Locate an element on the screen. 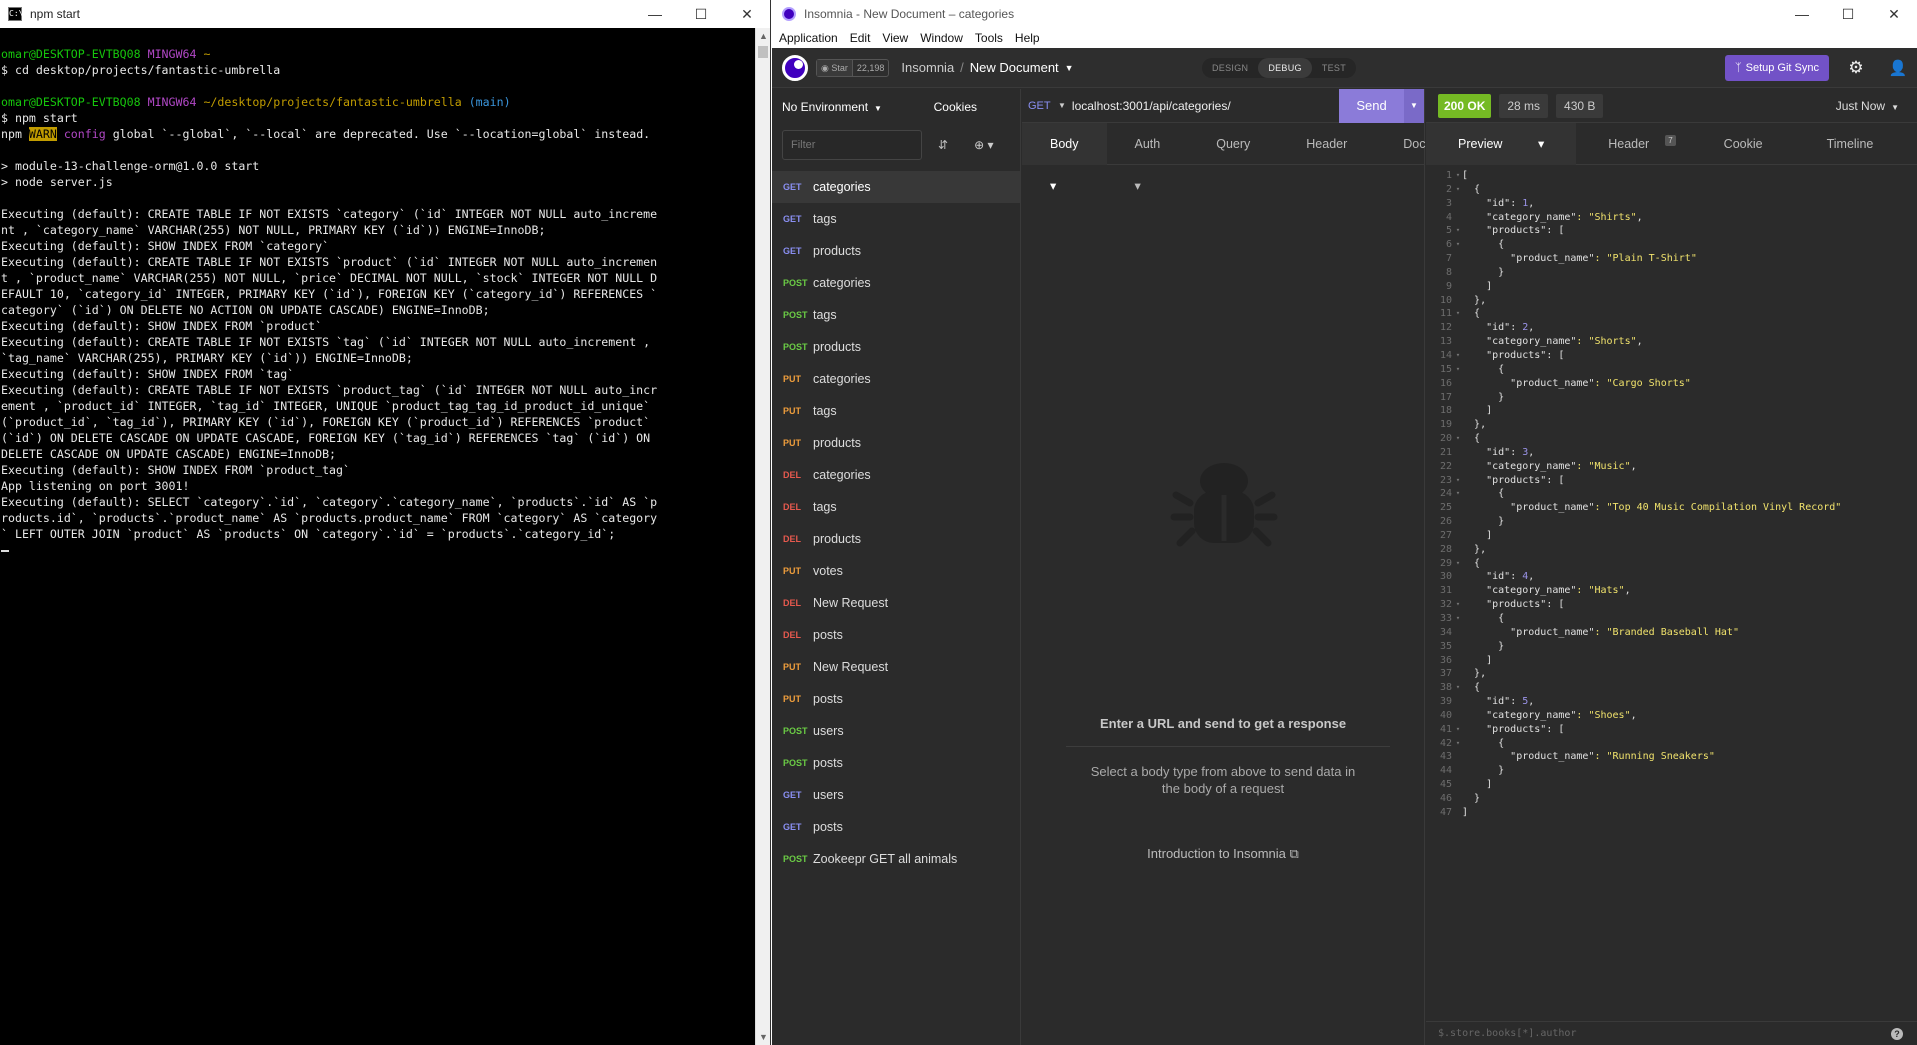 This screenshot has height=1045, width=1917. json-string: Running Sneakers is located at coordinates (1660, 757).